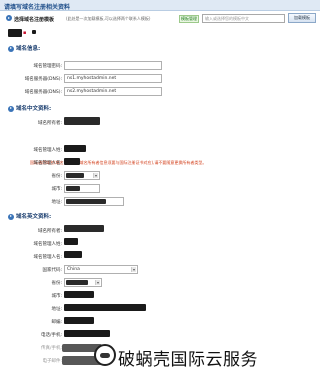 This screenshot has height=380, width=320. I want to click on red-marker-icon: ▪, so click(25, 33).